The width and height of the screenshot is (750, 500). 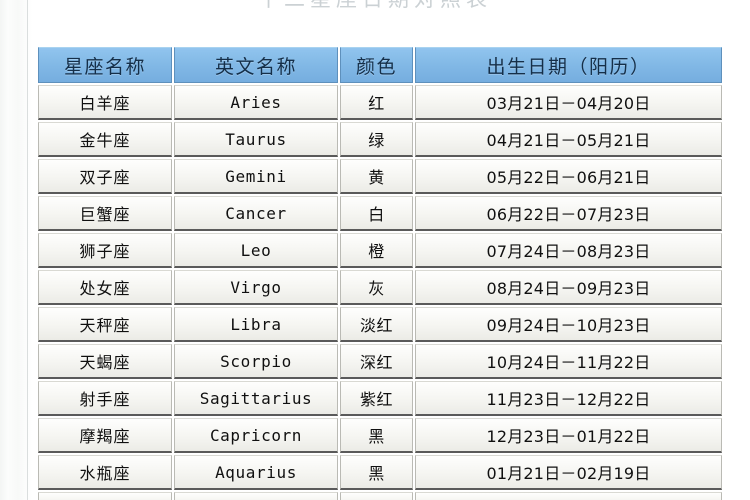 I want to click on cell-eng: Virgo, so click(x=256, y=287).